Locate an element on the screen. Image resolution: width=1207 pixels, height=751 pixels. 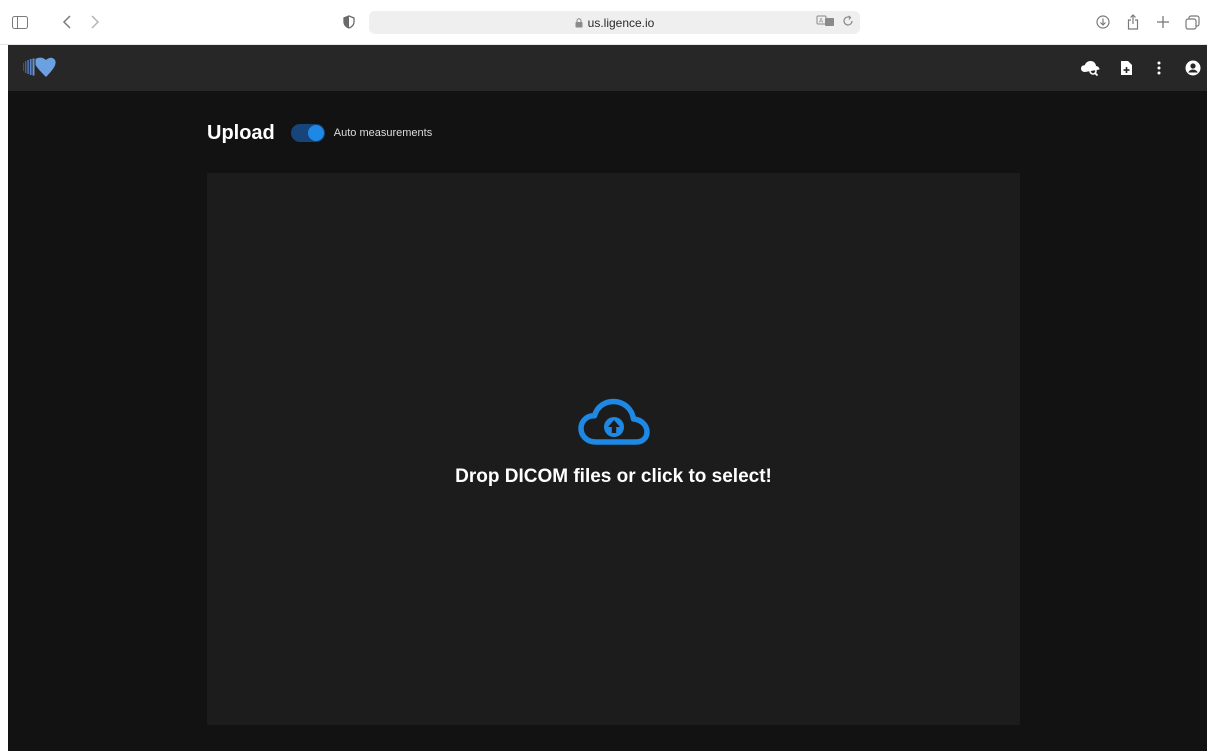
toggle-knob is located at coordinates (315, 133).